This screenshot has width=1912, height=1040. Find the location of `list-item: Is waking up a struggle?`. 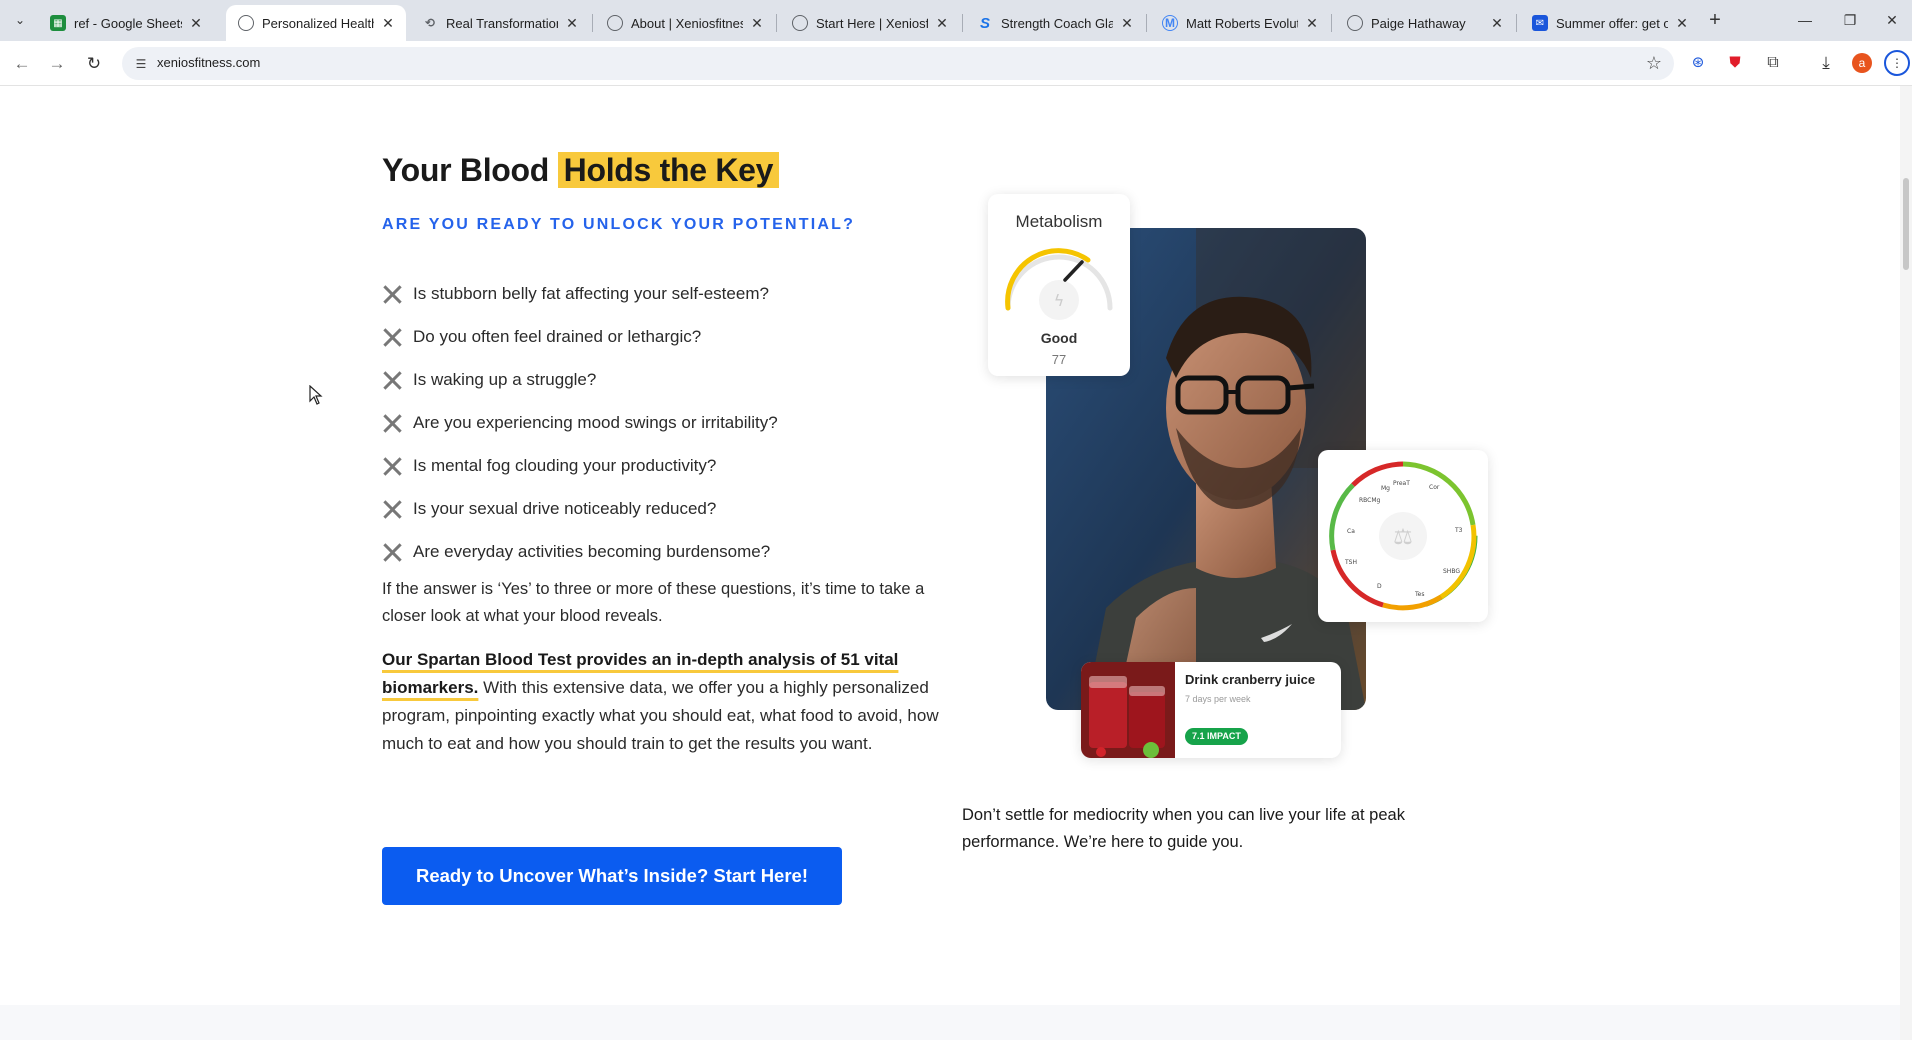

list-item: Is waking up a struggle? is located at coordinates (580, 379).